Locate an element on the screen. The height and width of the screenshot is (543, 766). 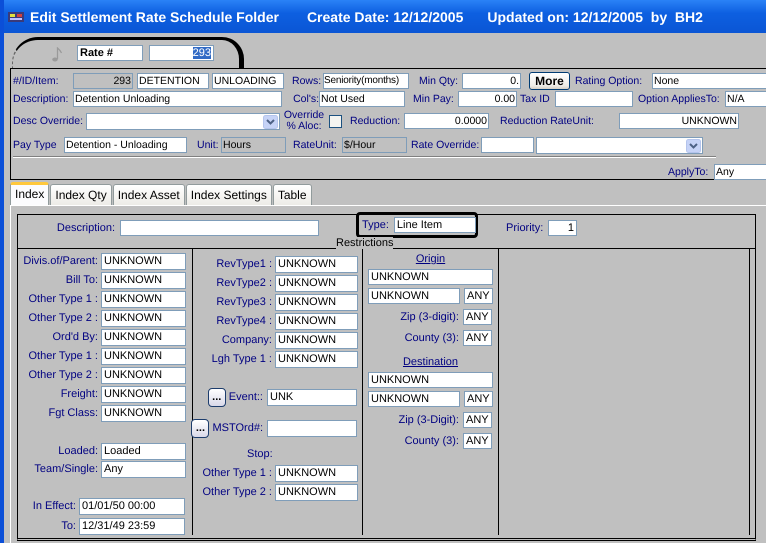
reduction-rate-unit-label: Reduction RateUnit: is located at coordinates (547, 121).